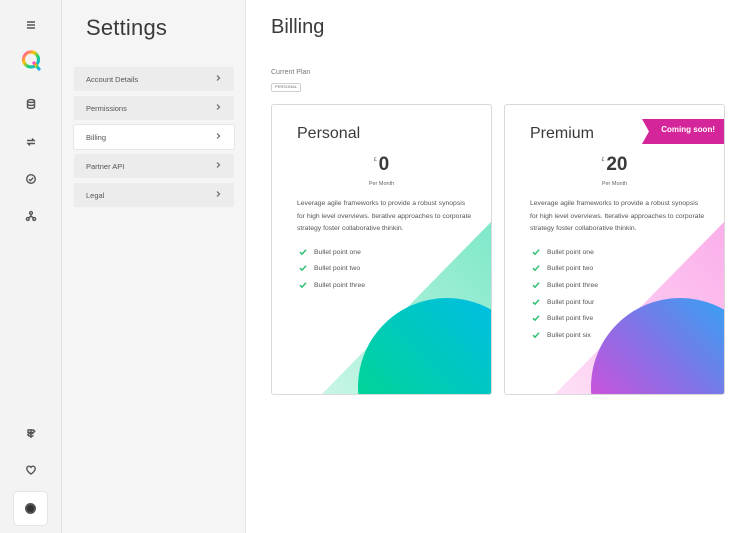  Describe the element at coordinates (31, 216) in the screenshot. I see `network-icon` at that location.